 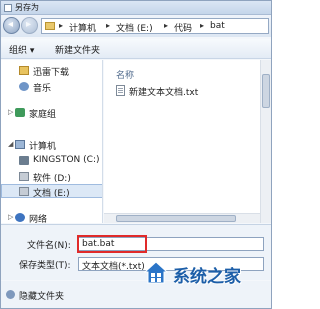 I want to click on chevron-up-icon, so click(x=10, y=294).